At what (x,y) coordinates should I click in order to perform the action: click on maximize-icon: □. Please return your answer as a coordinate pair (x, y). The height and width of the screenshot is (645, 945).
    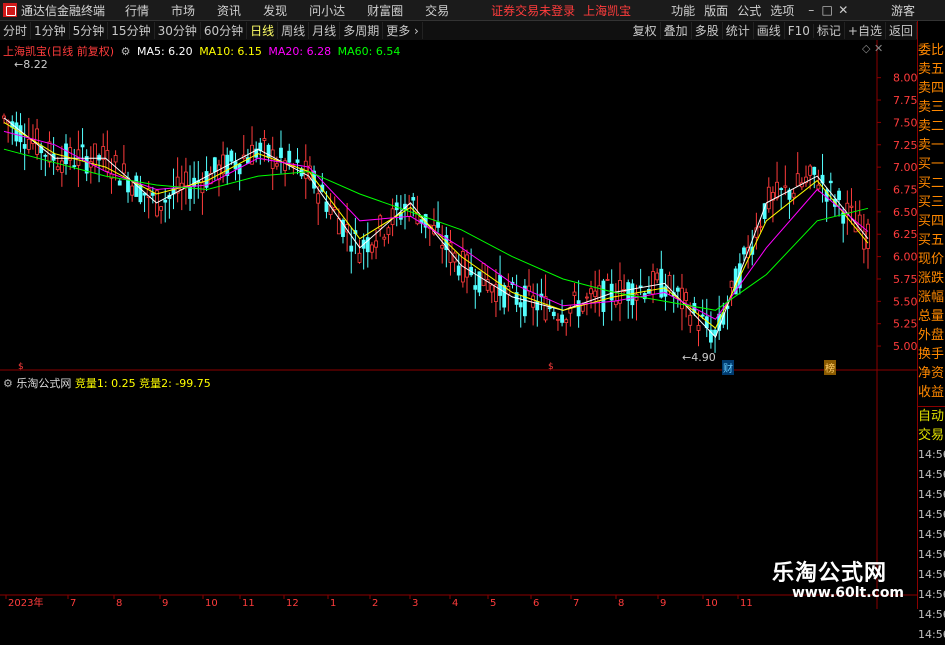
    Looking at the image, I should click on (827, 10).